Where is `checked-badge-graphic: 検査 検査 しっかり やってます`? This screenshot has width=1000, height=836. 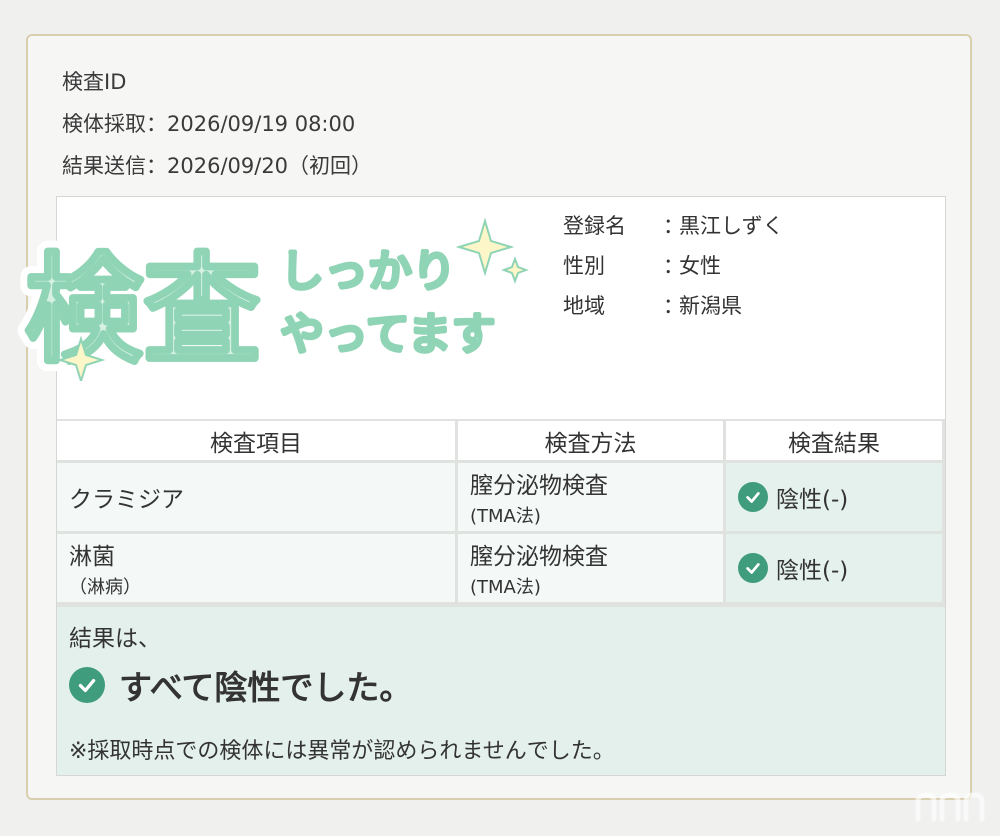
checked-badge-graphic: 検査 検査 しっかり やってます is located at coordinates (272, 299).